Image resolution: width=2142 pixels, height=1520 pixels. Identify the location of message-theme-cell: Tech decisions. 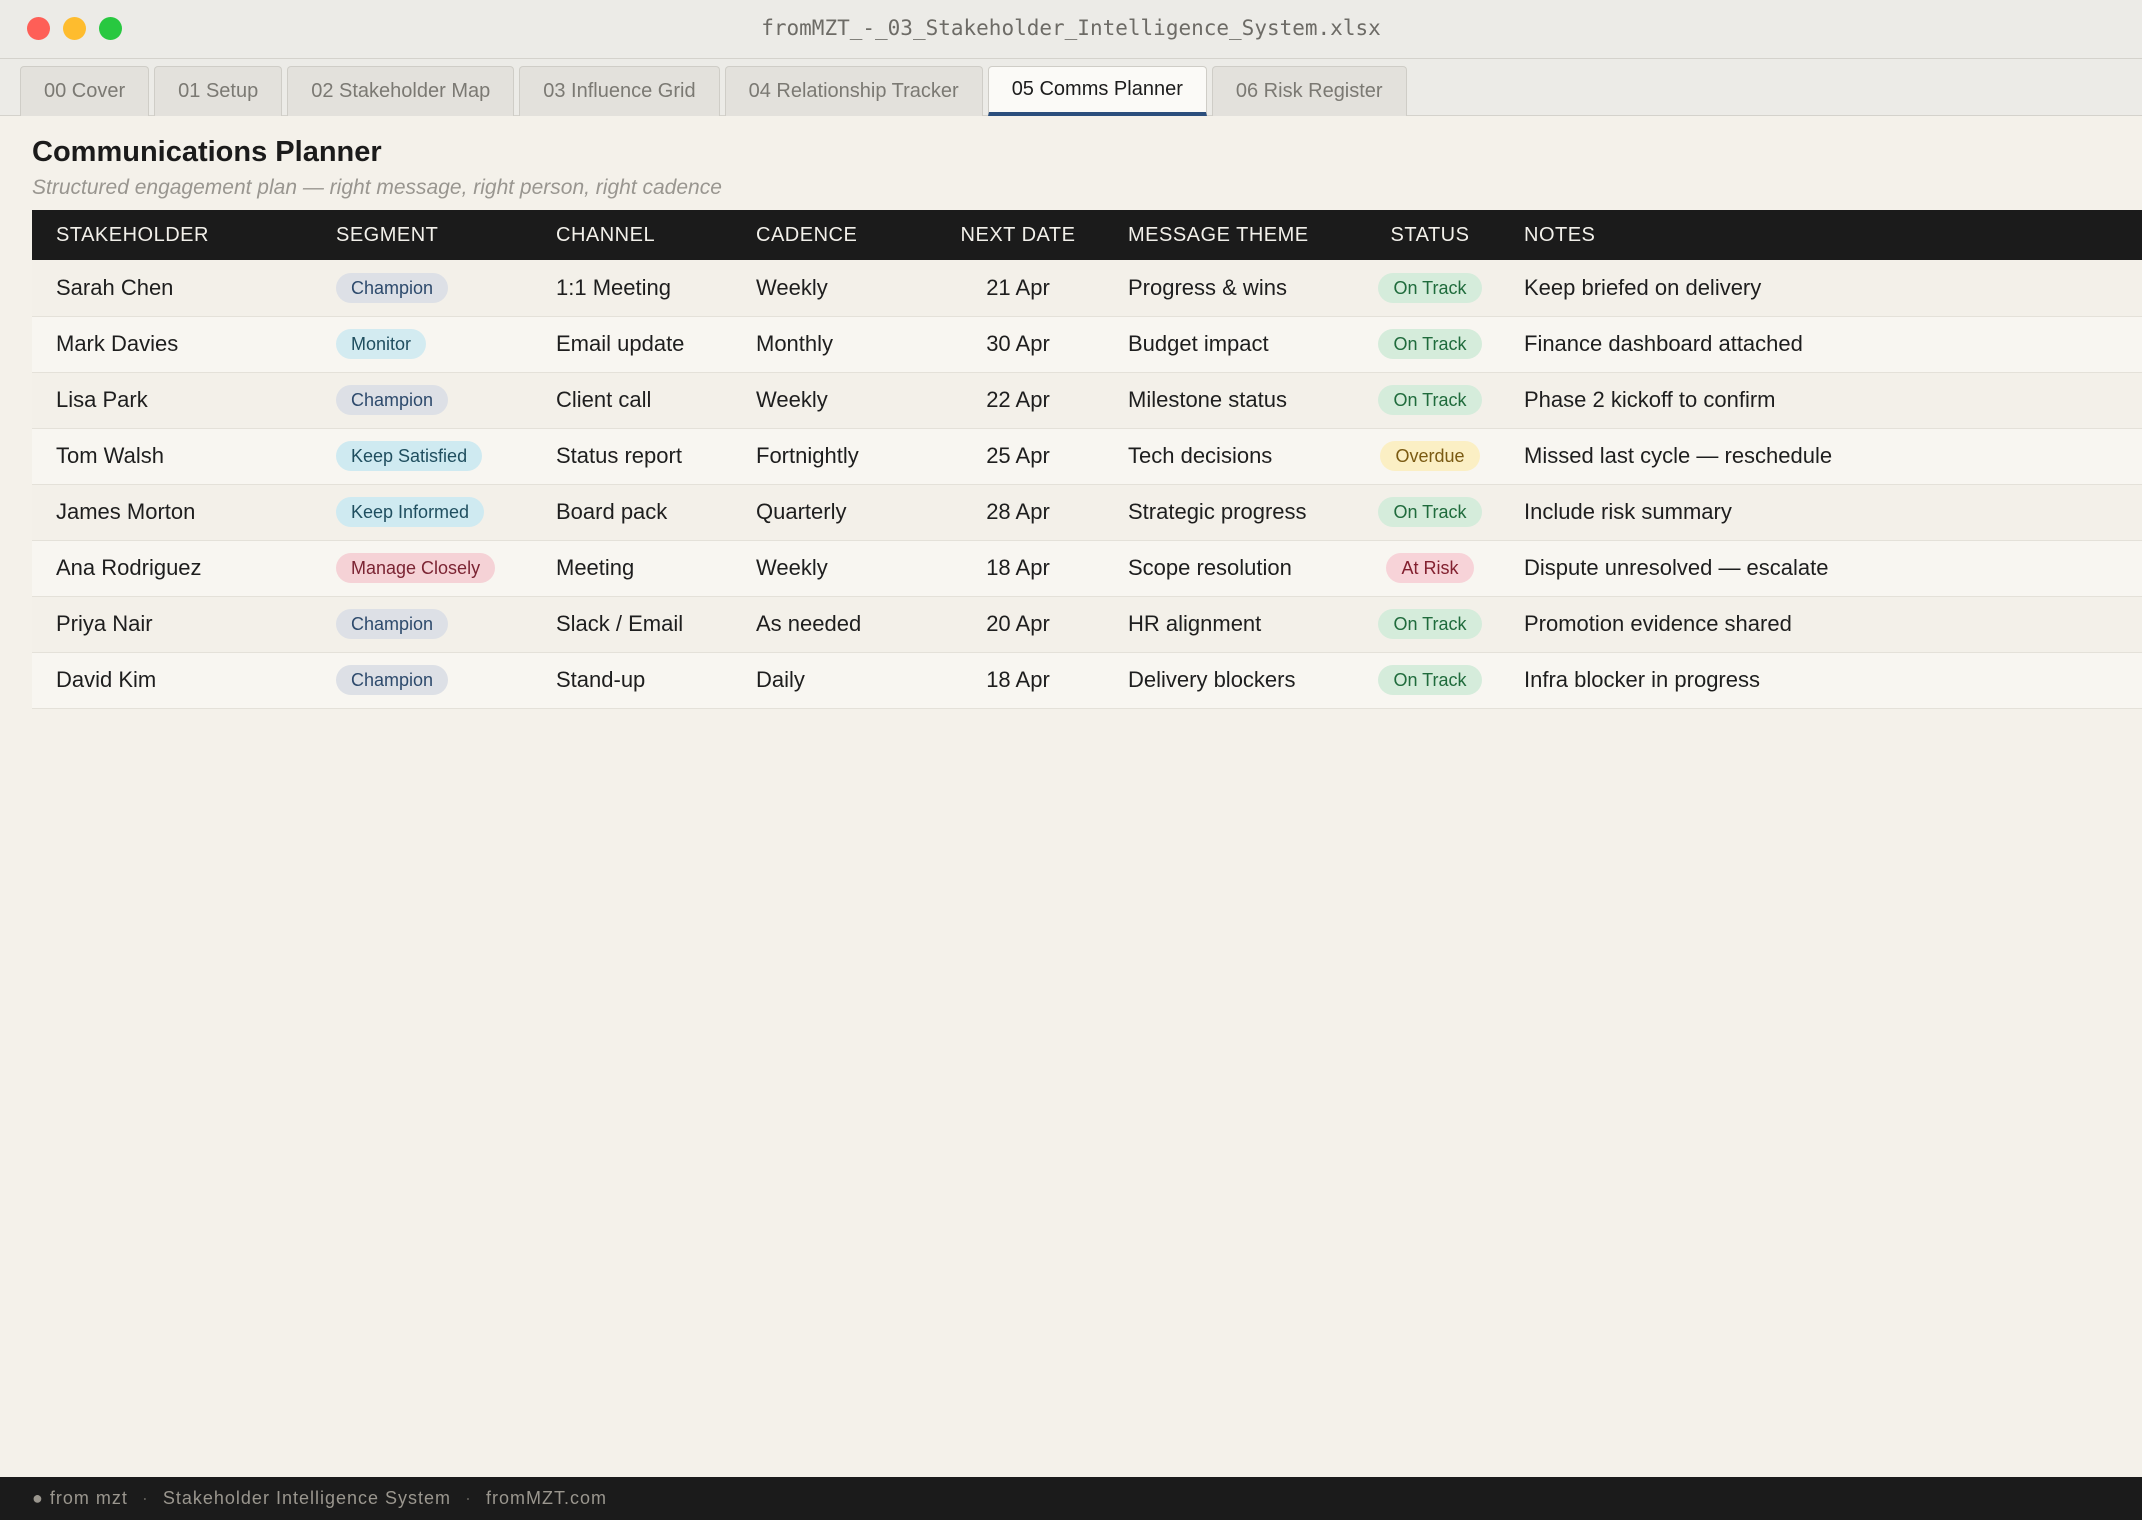
(1232, 456).